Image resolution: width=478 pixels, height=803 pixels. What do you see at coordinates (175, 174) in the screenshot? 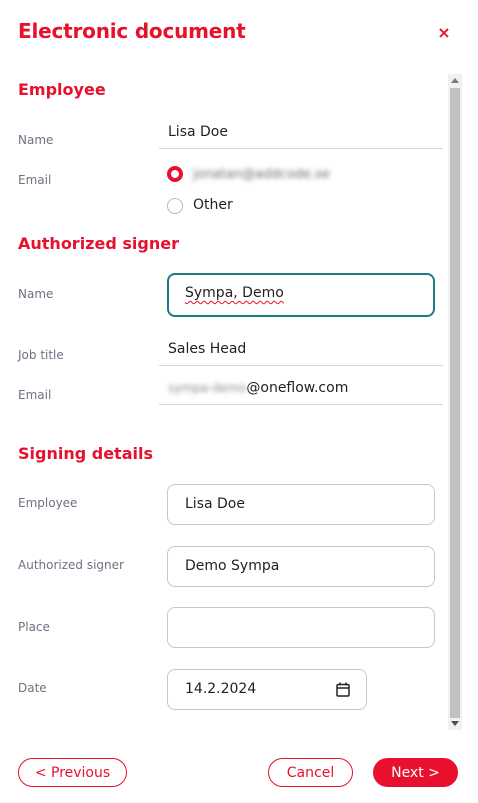
I see `employee-email-radio` at bounding box center [175, 174].